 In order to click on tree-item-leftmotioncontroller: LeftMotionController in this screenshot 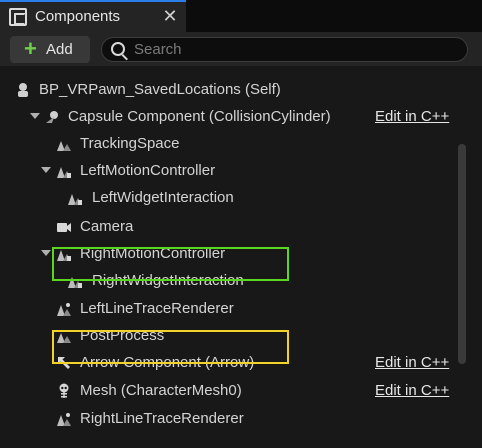, I will do `click(235, 170)`.